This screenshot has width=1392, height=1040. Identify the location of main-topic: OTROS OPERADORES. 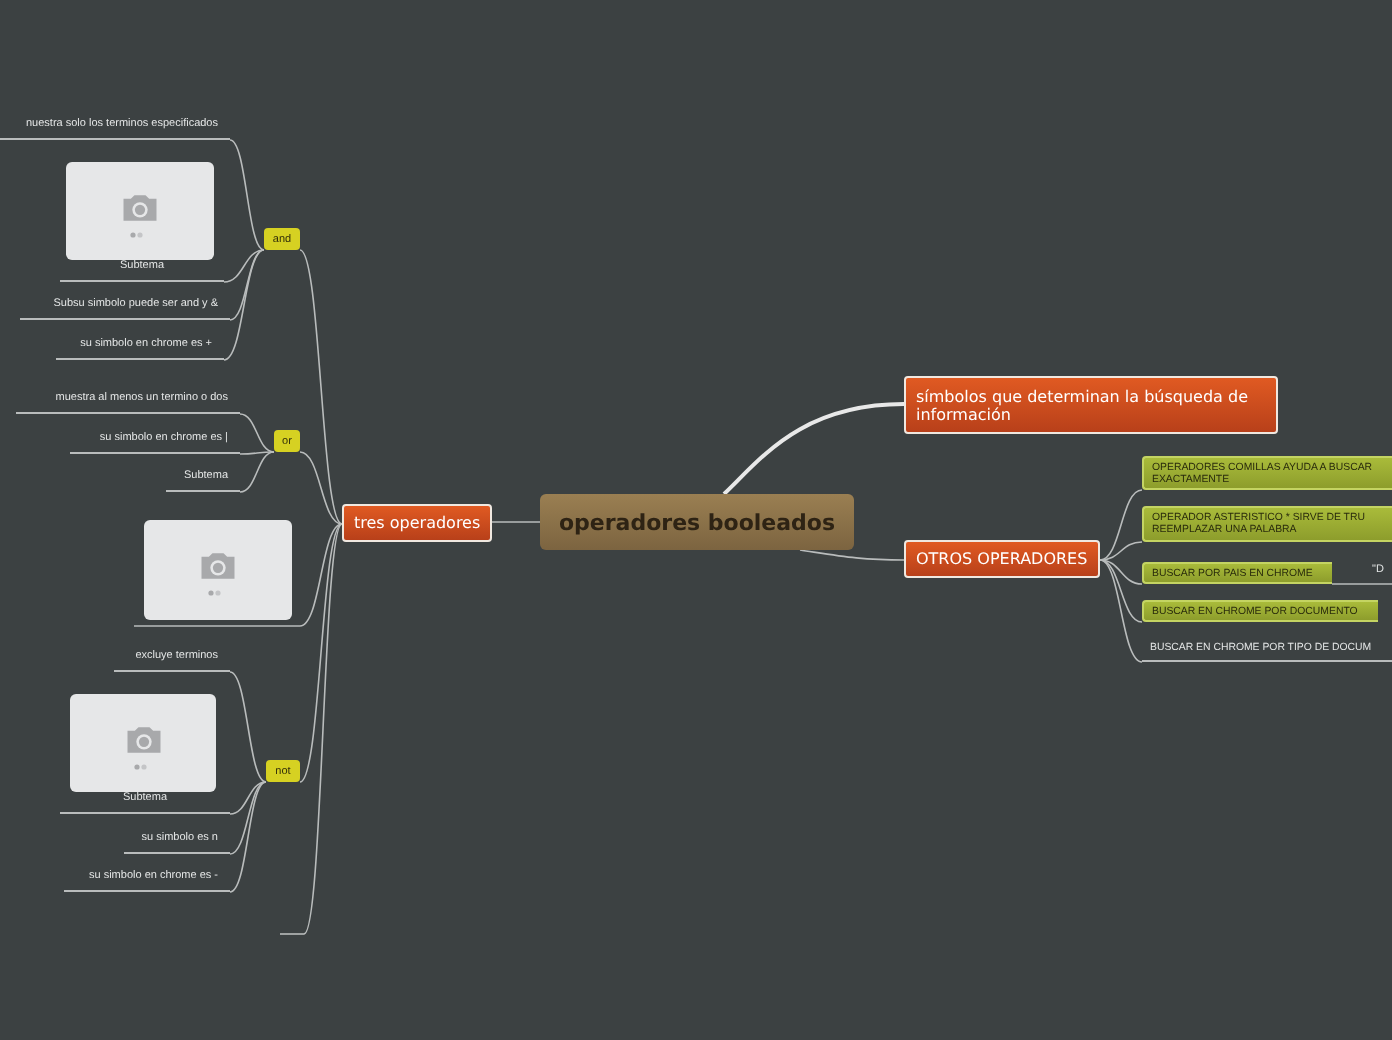
(1002, 559).